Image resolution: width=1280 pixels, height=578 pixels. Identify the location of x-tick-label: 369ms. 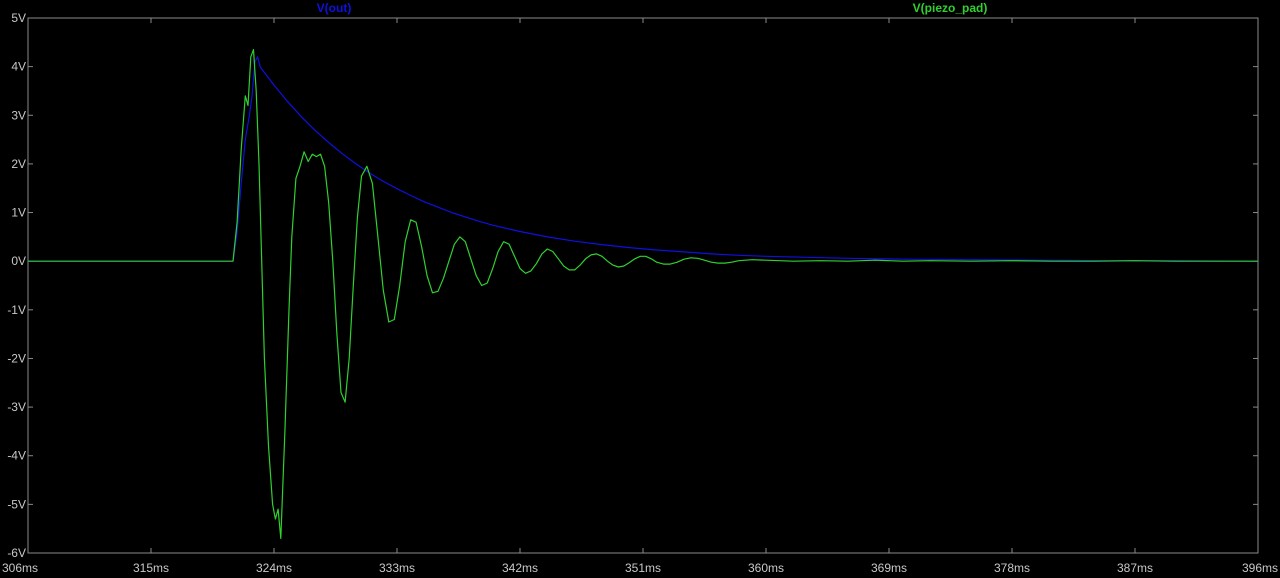
(889, 568).